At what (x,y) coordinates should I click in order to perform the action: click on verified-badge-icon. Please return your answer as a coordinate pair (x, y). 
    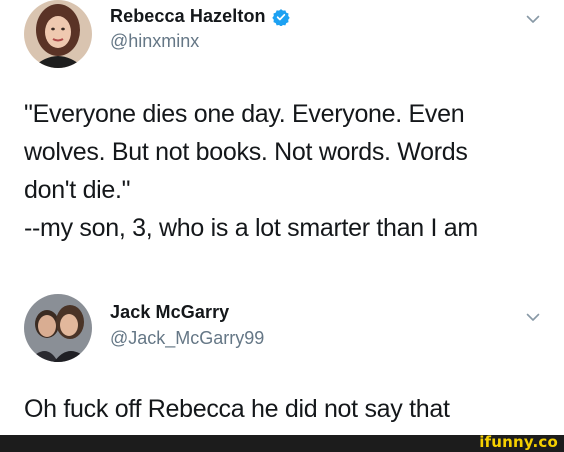
    Looking at the image, I should click on (280, 17).